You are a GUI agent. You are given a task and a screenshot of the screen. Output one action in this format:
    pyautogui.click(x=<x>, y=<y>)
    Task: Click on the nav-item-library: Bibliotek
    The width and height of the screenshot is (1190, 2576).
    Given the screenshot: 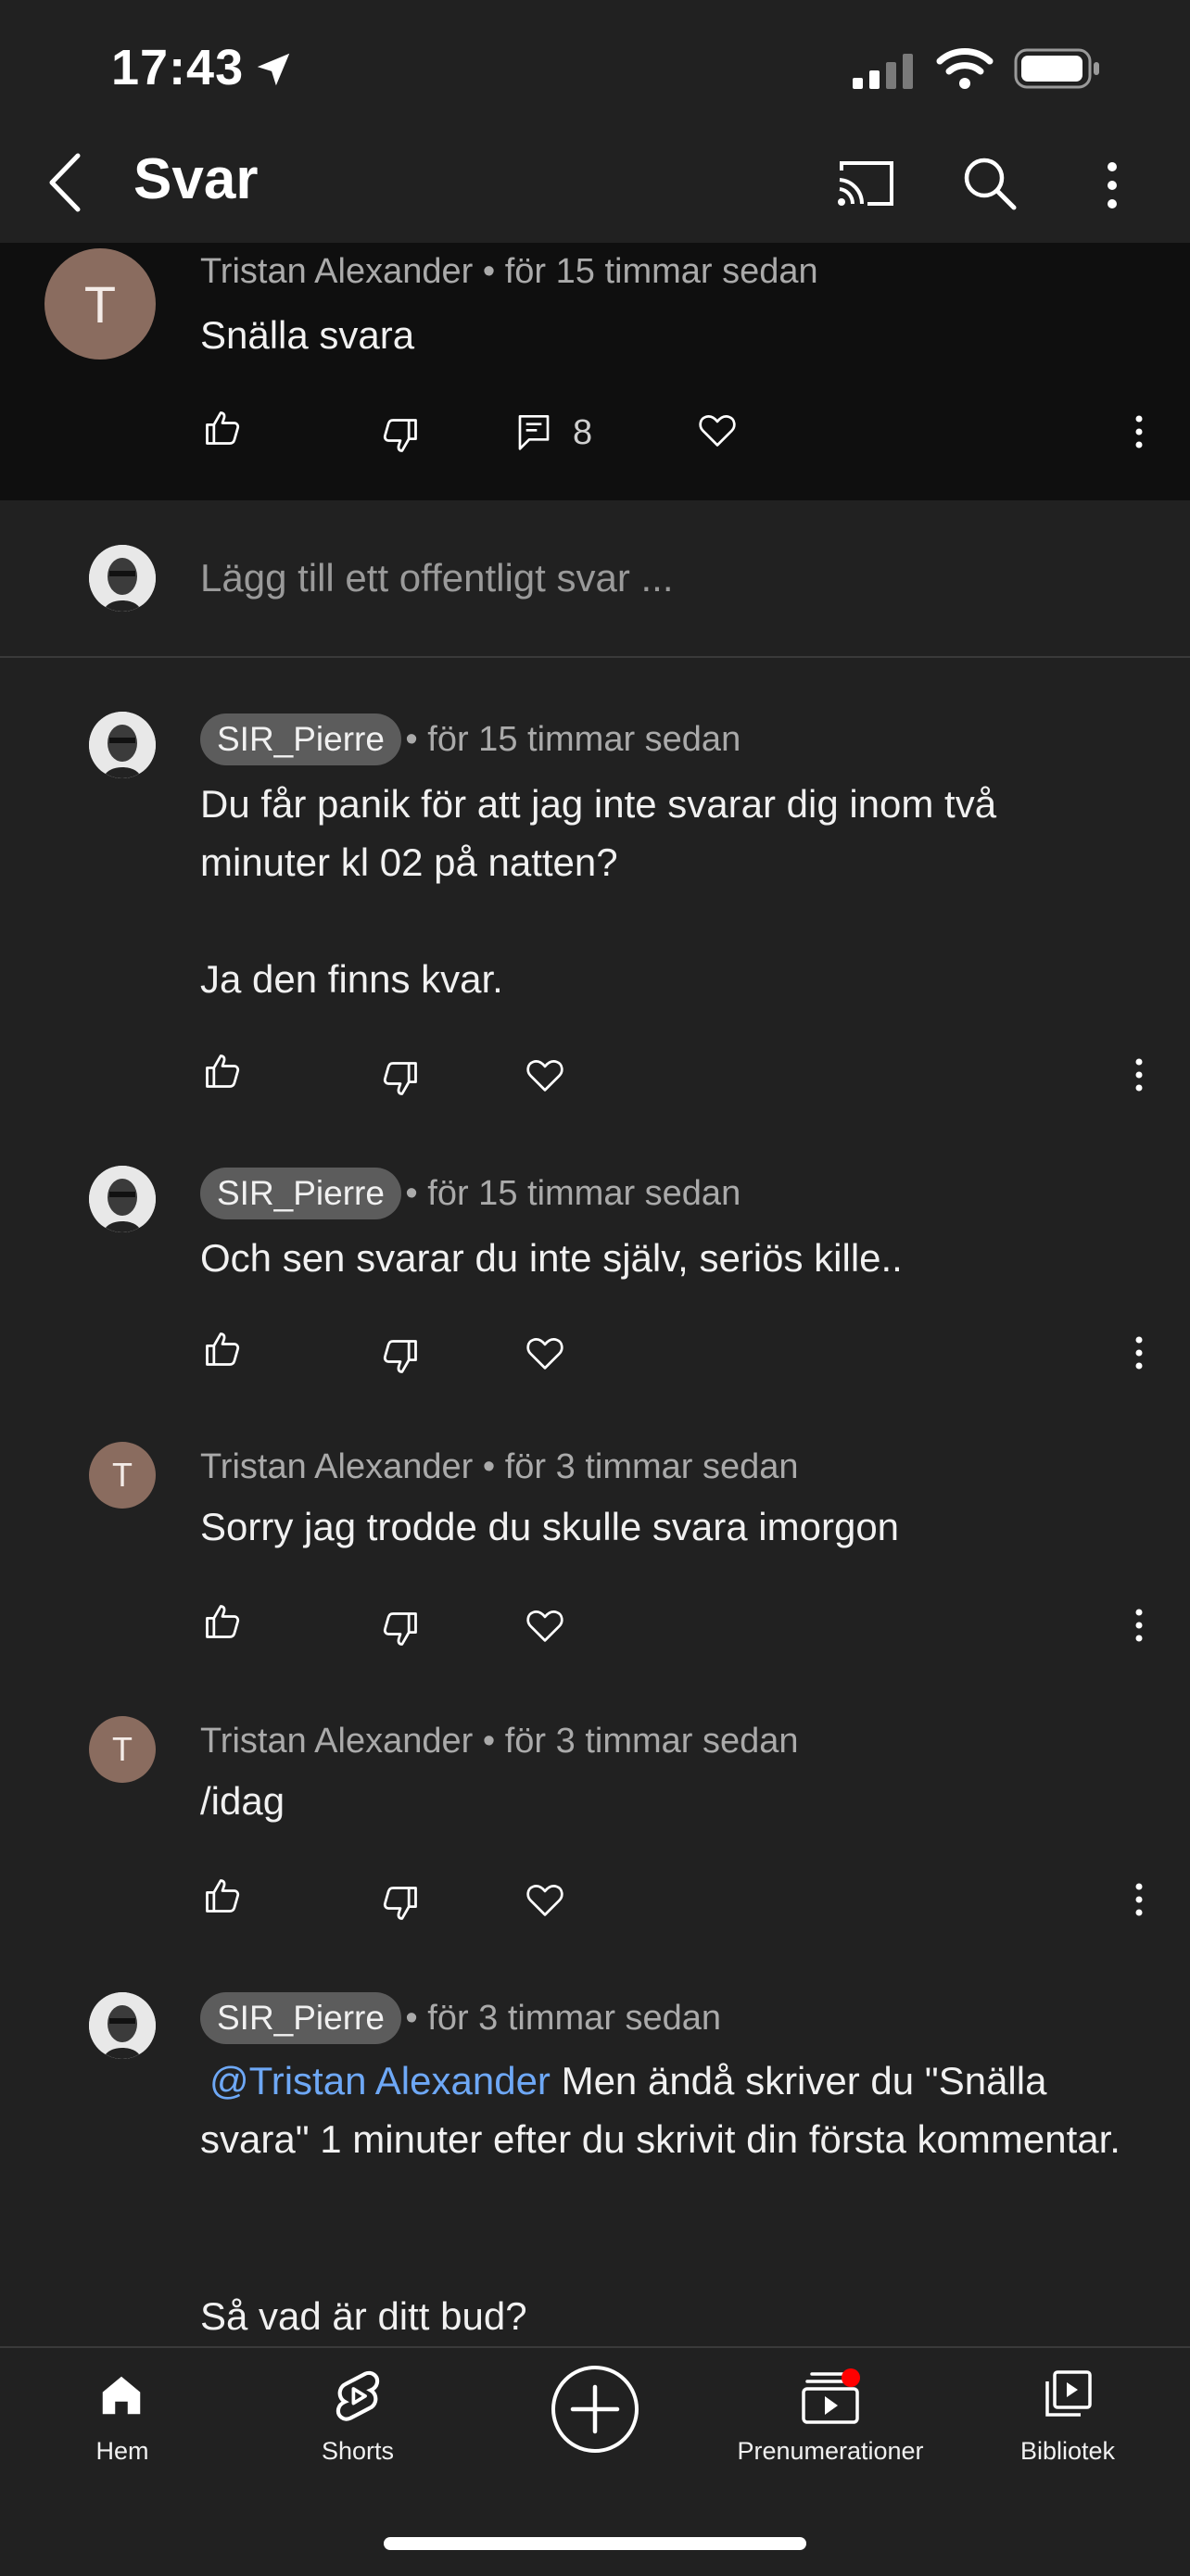 What is the action you would take?
    pyautogui.click(x=1067, y=2418)
    